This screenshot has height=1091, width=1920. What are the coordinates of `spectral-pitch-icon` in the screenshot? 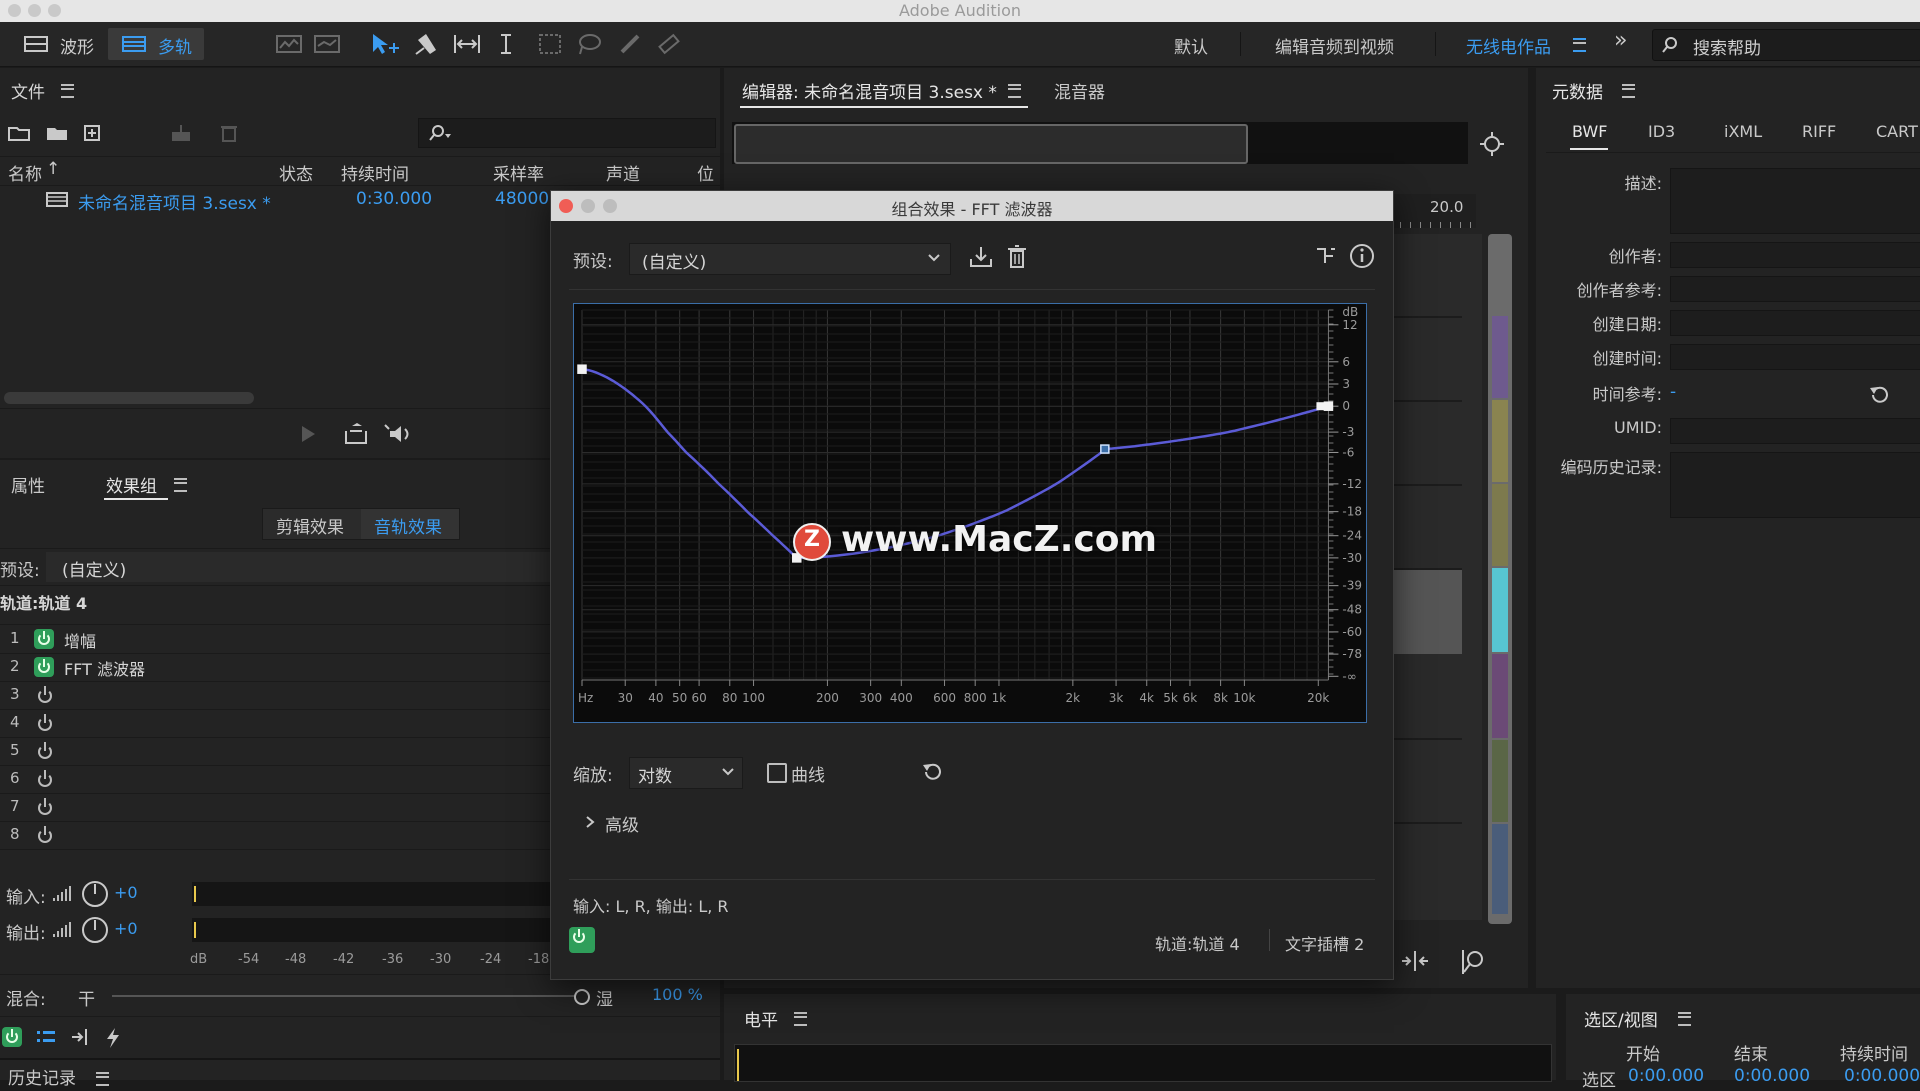 It's located at (327, 44).